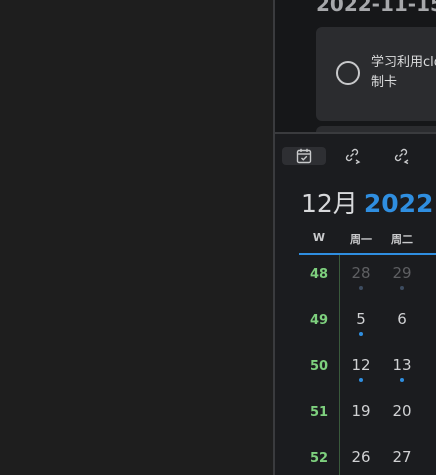 The image size is (436, 475). I want to click on task-checkbox, so click(348, 73).